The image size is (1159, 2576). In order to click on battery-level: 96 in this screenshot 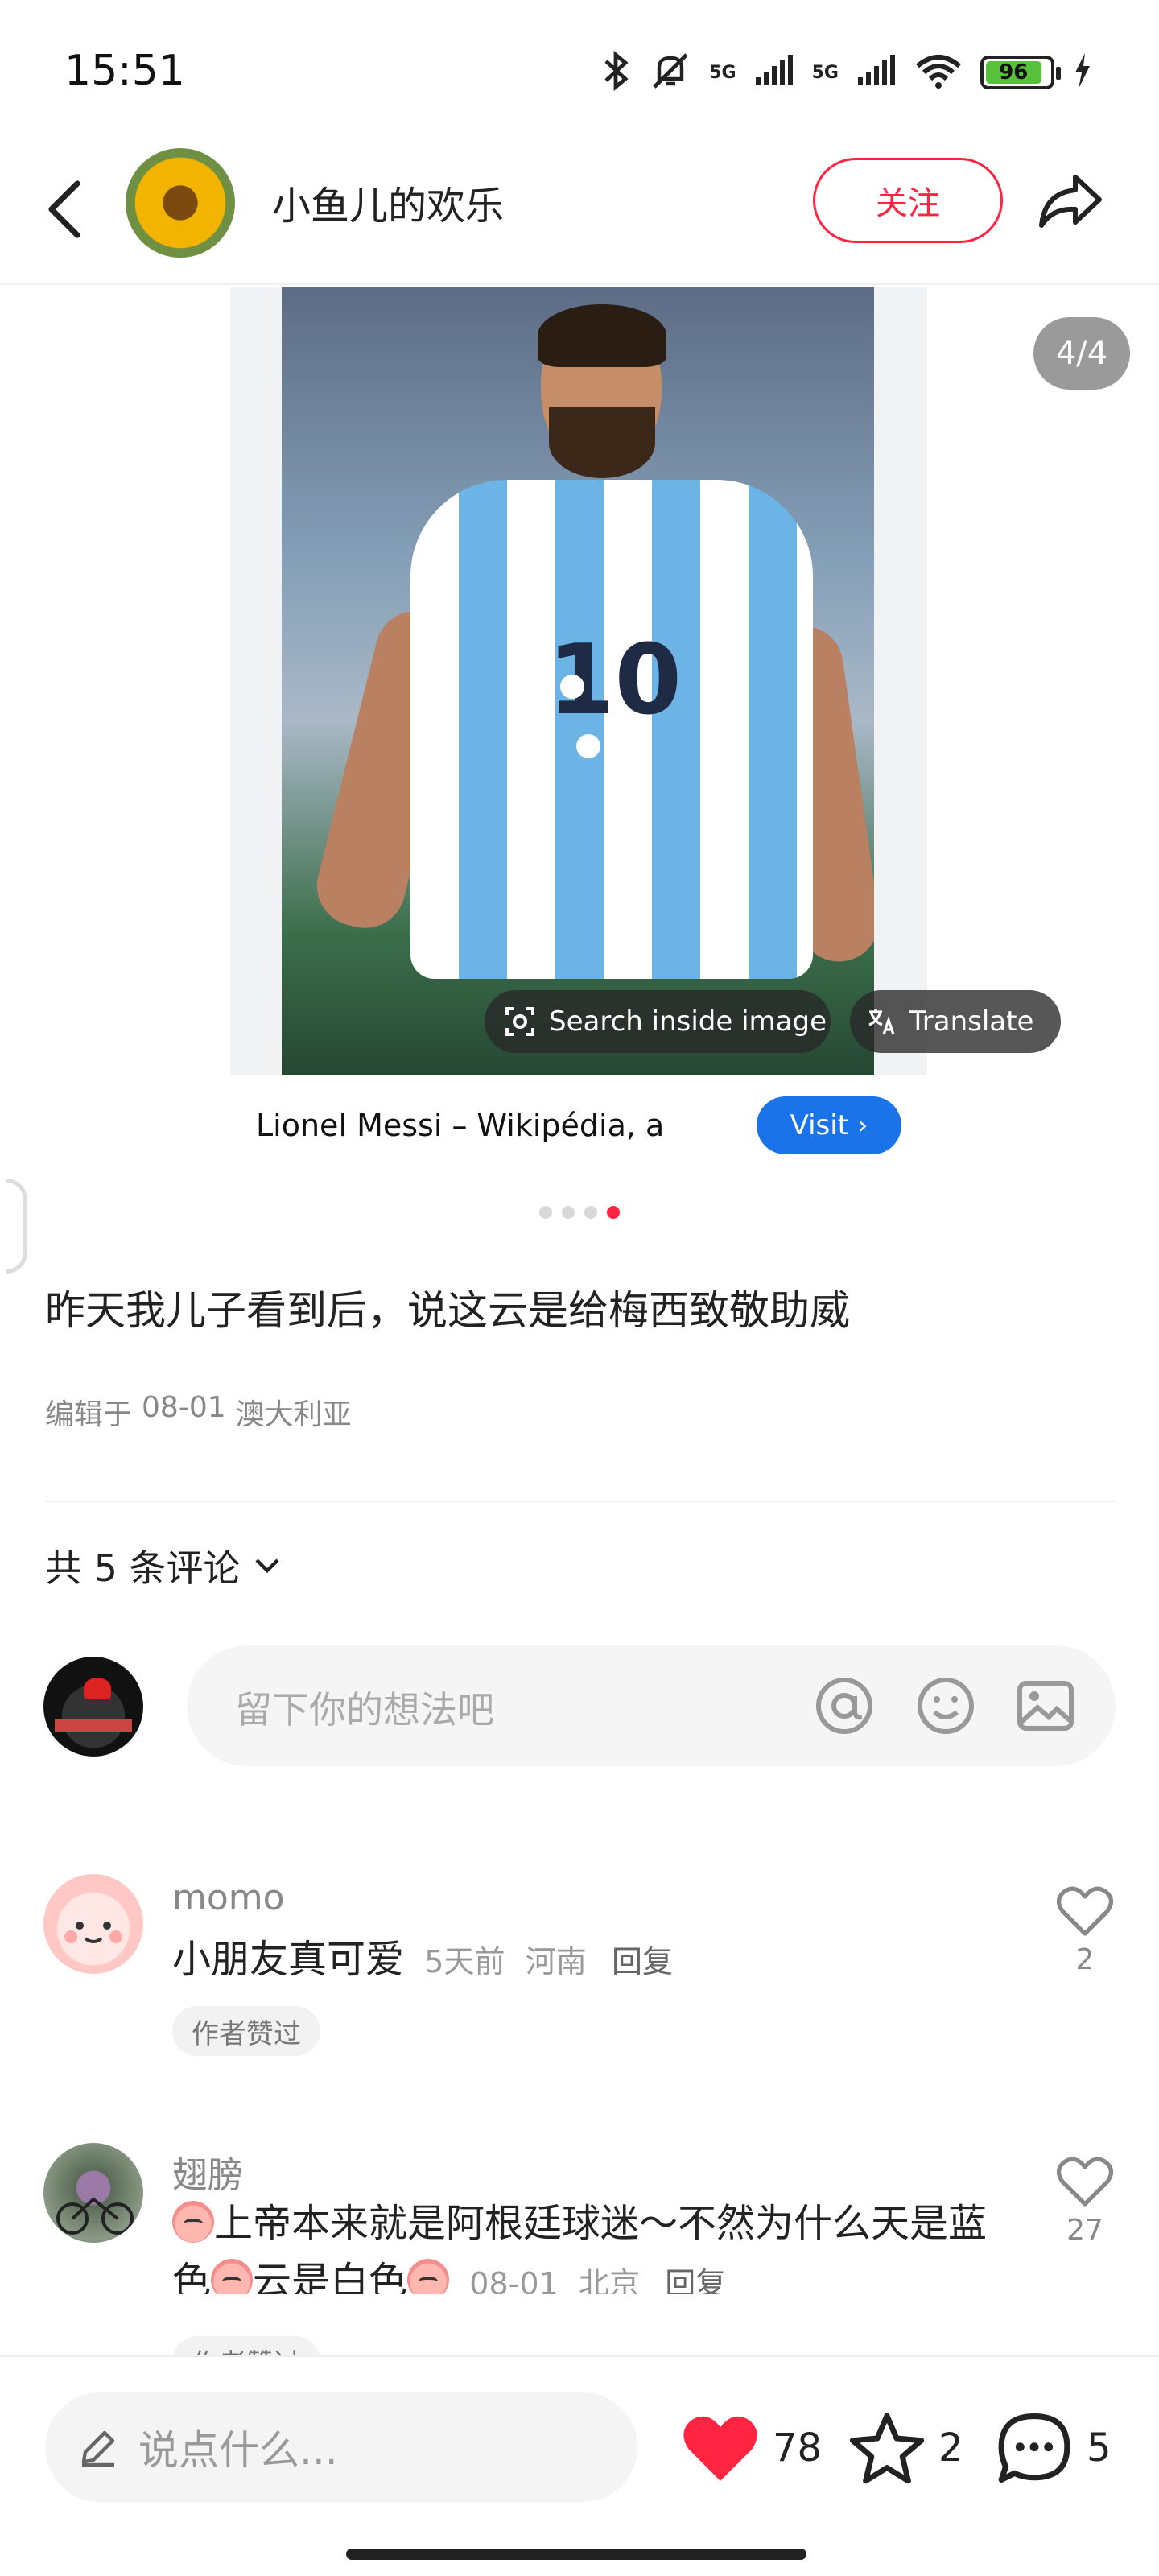, I will do `click(1013, 72)`.